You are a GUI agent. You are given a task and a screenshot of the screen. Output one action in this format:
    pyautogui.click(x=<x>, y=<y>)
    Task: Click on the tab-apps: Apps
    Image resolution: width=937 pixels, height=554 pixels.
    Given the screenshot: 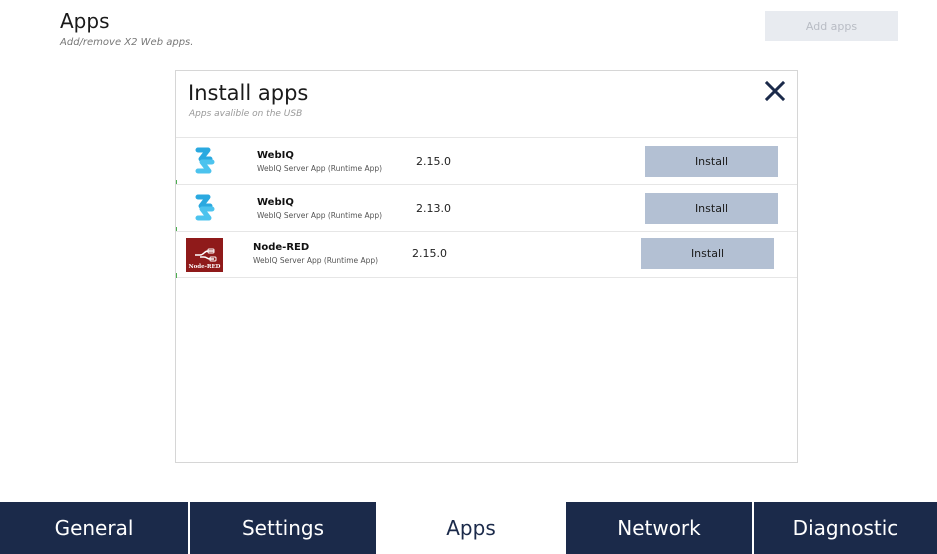 What is the action you would take?
    pyautogui.click(x=472, y=528)
    